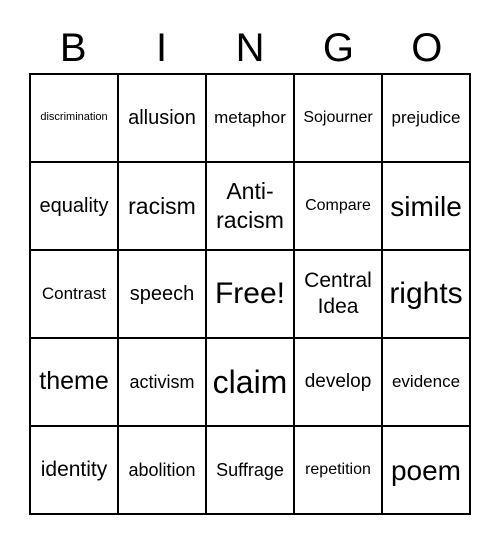  I want to click on bingo-cell: simile, so click(426, 206).